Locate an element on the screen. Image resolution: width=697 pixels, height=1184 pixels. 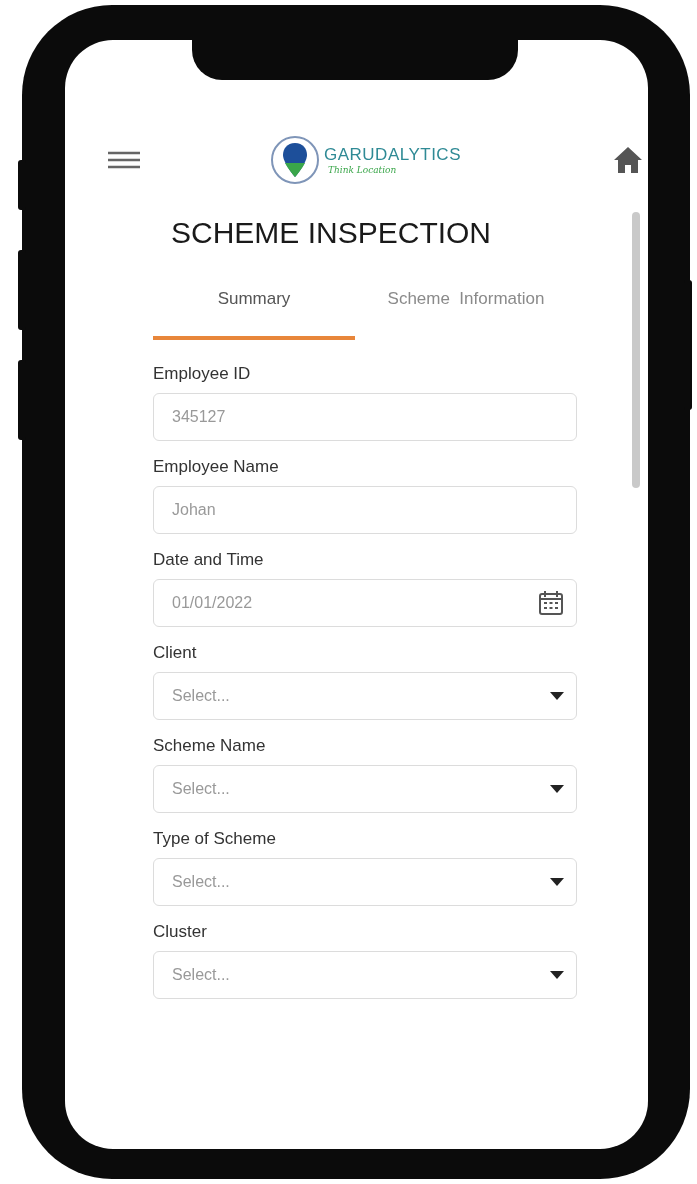
tab: Summary is located at coordinates (254, 308).